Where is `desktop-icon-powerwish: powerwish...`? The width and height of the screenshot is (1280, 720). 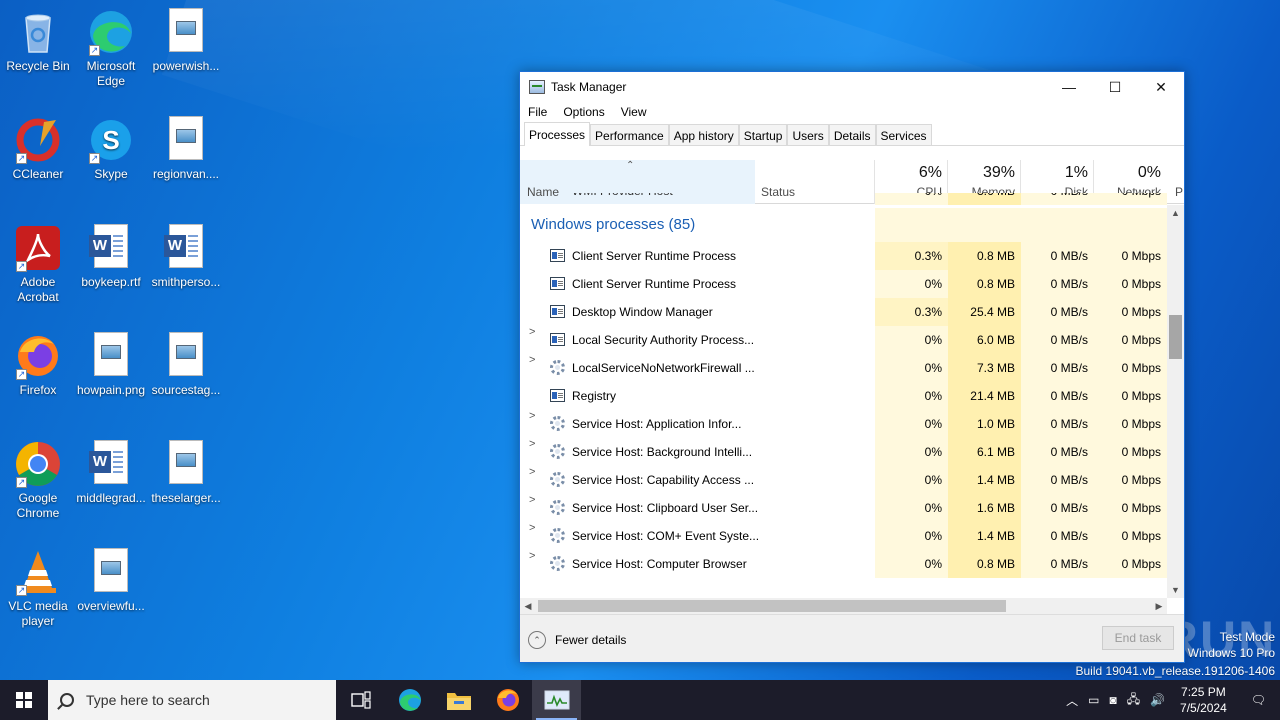
desktop-icon-powerwish: powerwish... is located at coordinates (186, 41).